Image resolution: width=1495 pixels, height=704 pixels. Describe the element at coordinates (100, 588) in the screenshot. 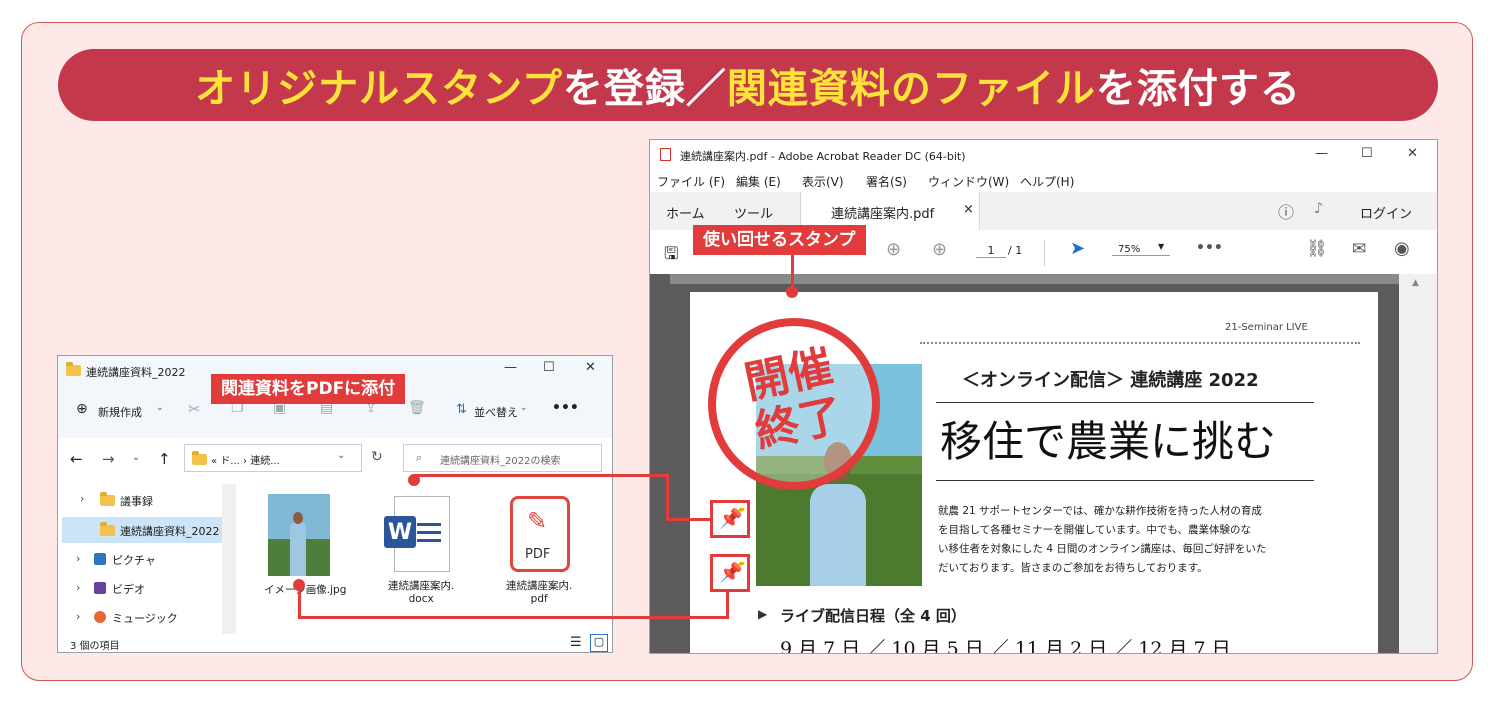

I see `video-icon` at that location.